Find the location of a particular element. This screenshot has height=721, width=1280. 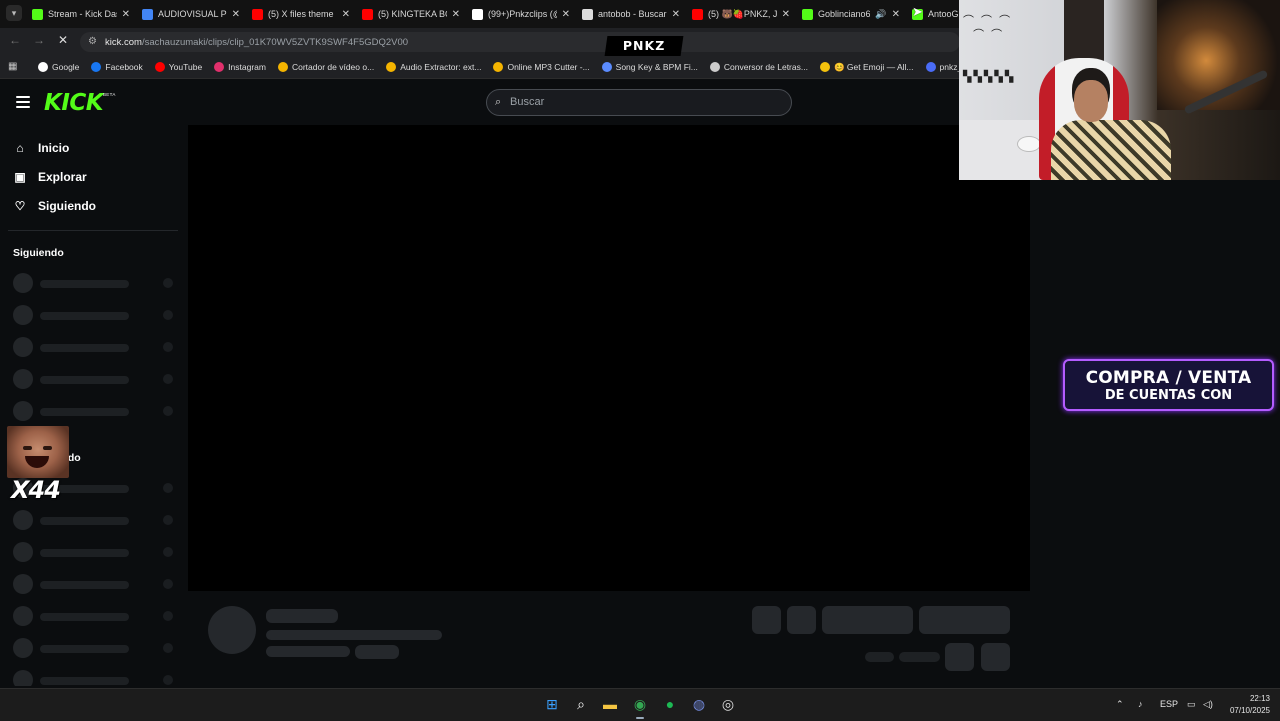

stat-skeleton is located at coordinates (919, 657).